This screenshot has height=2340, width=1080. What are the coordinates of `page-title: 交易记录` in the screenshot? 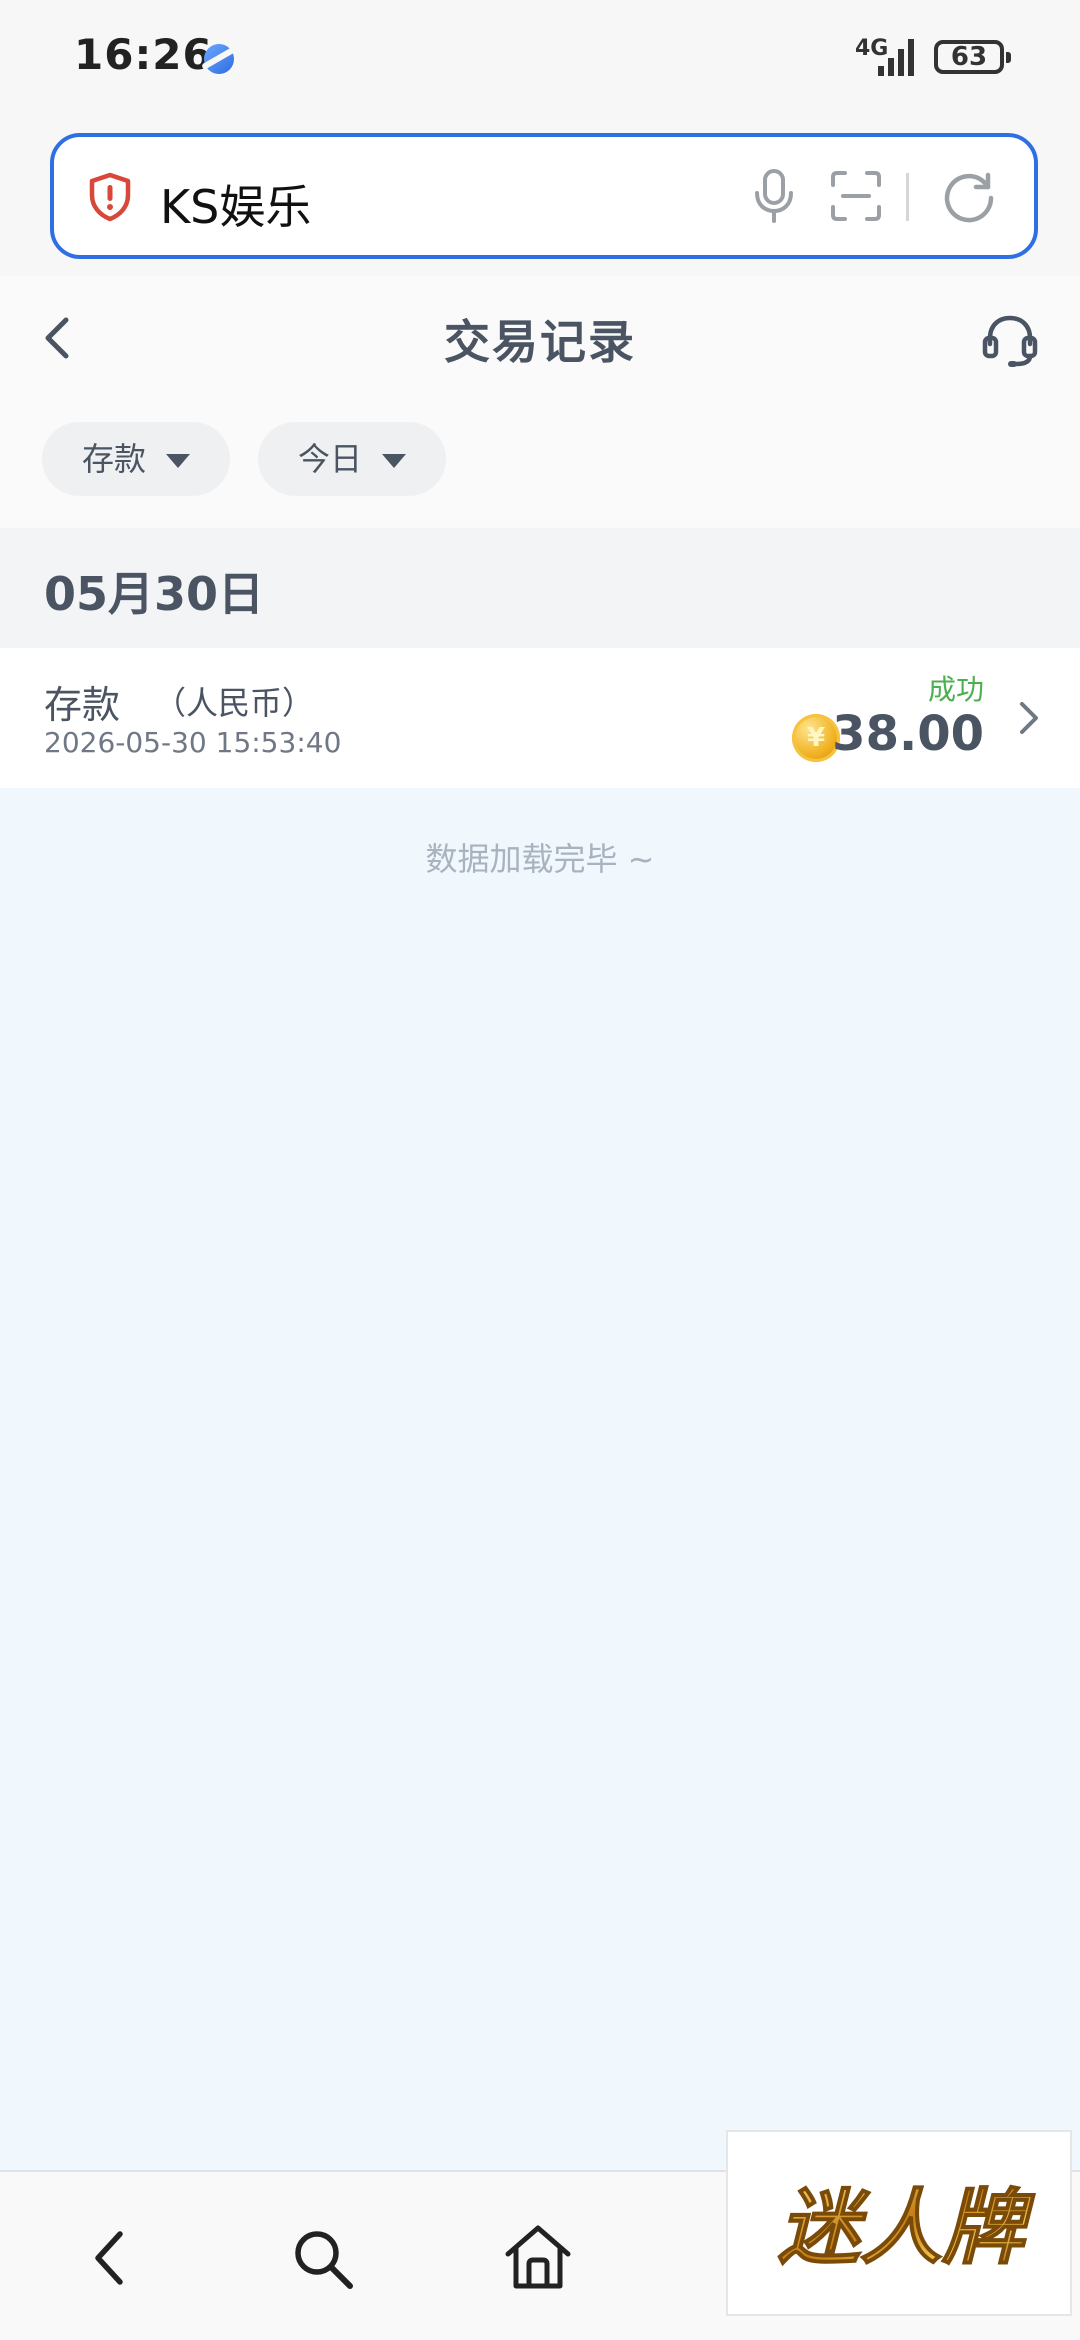 It's located at (540, 342).